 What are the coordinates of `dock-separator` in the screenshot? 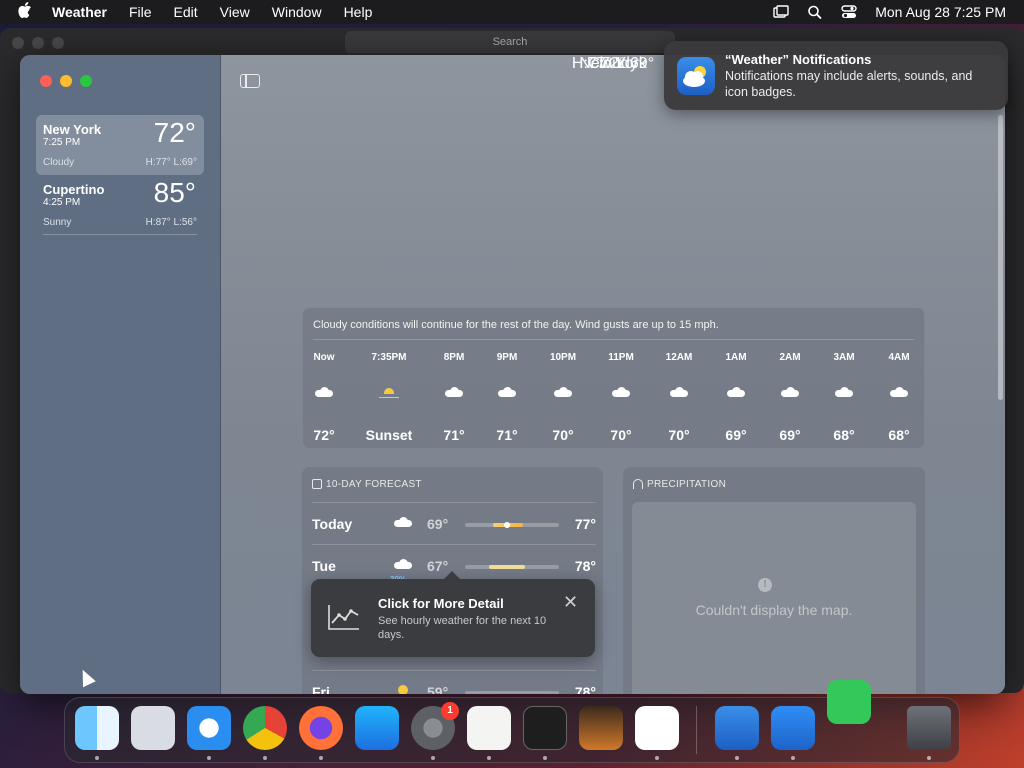 It's located at (696, 730).